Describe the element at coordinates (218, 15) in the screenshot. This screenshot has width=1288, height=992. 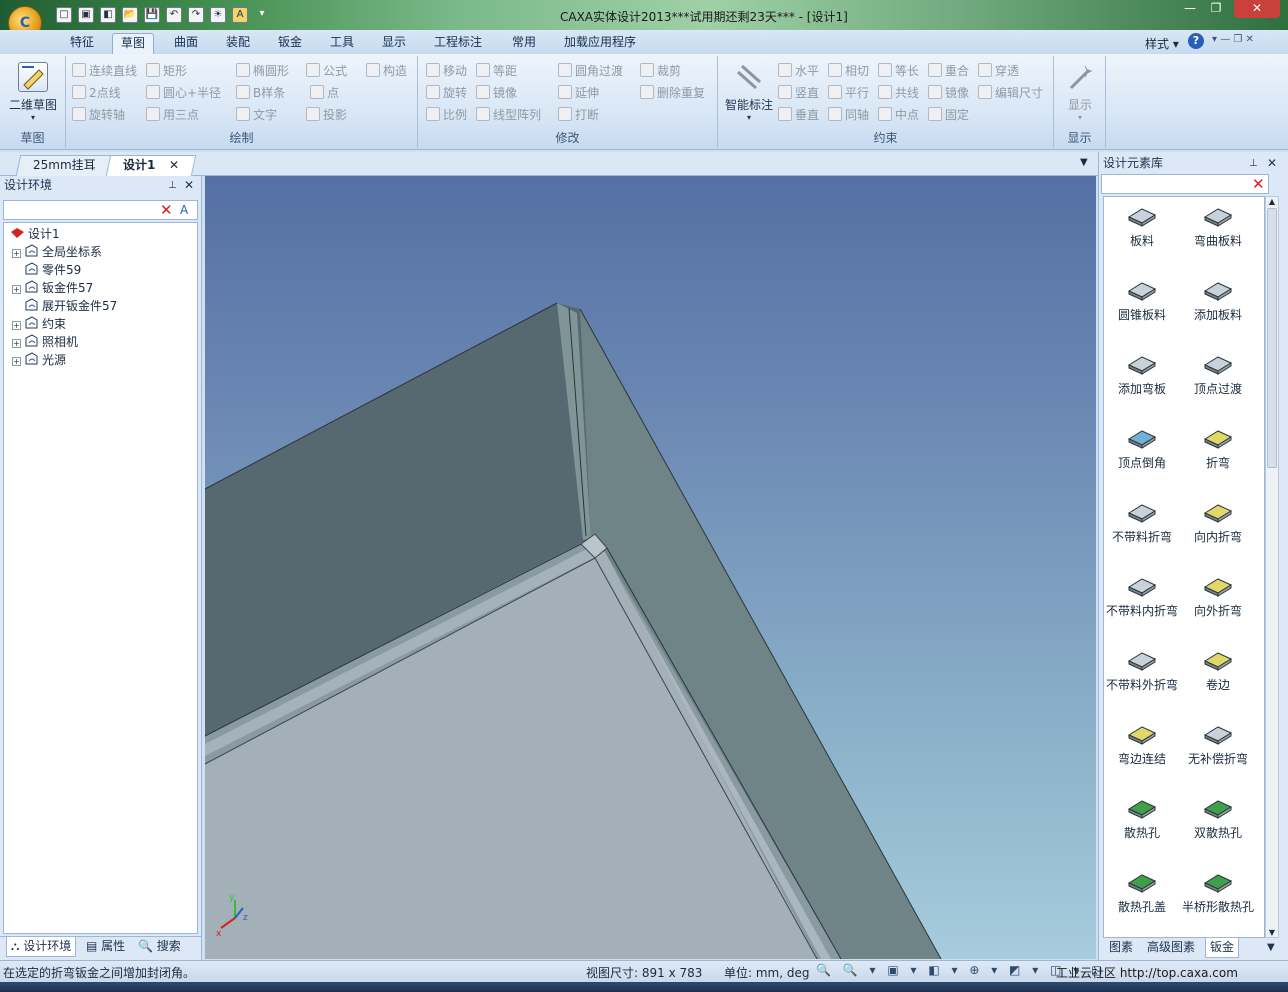
I see `light-icon: ☀` at that location.